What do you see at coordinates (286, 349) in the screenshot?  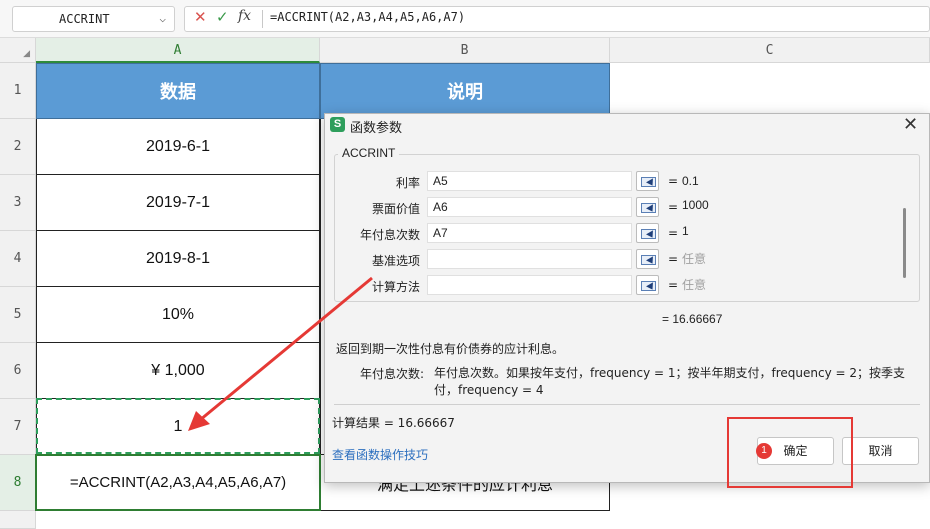 I see `arrow-line` at bounding box center [286, 349].